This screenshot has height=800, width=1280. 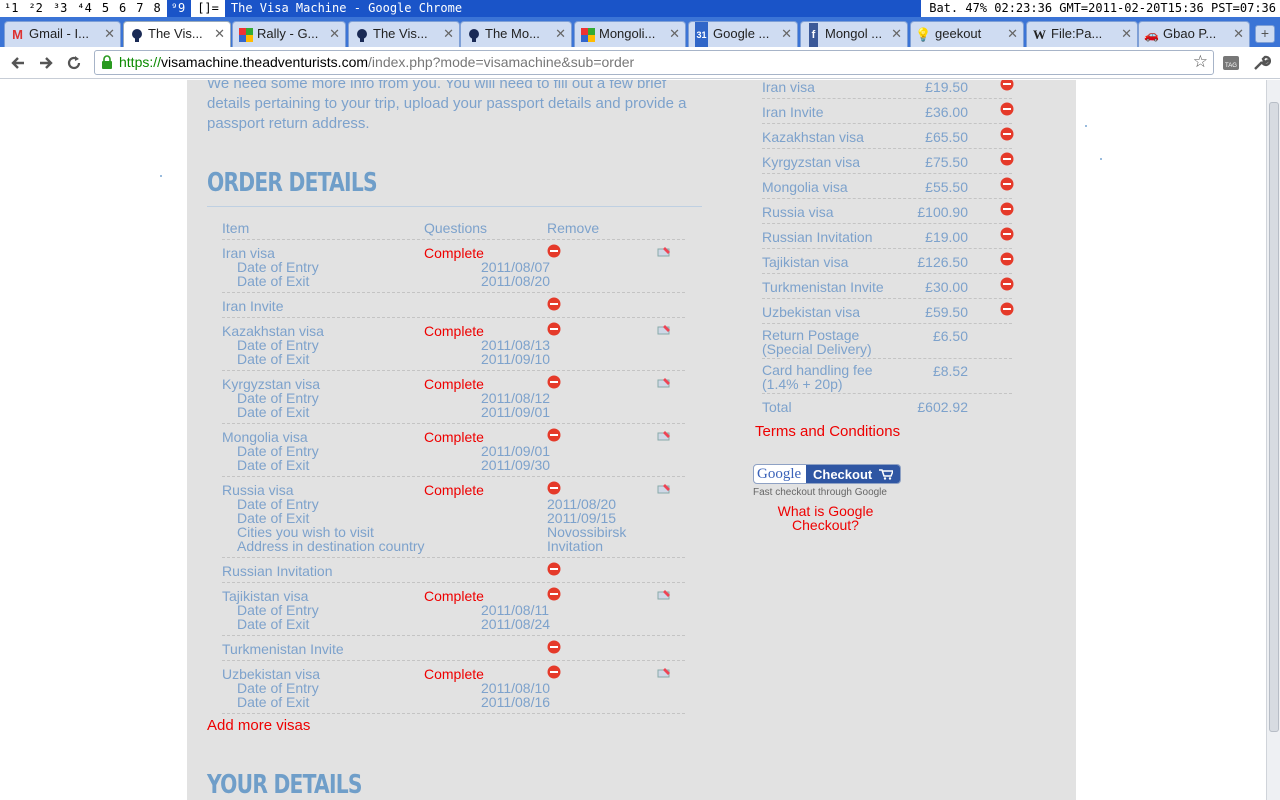 What do you see at coordinates (825, 518) in the screenshot?
I see `what-is-google-checkout-link: What is Google Checkout?` at bounding box center [825, 518].